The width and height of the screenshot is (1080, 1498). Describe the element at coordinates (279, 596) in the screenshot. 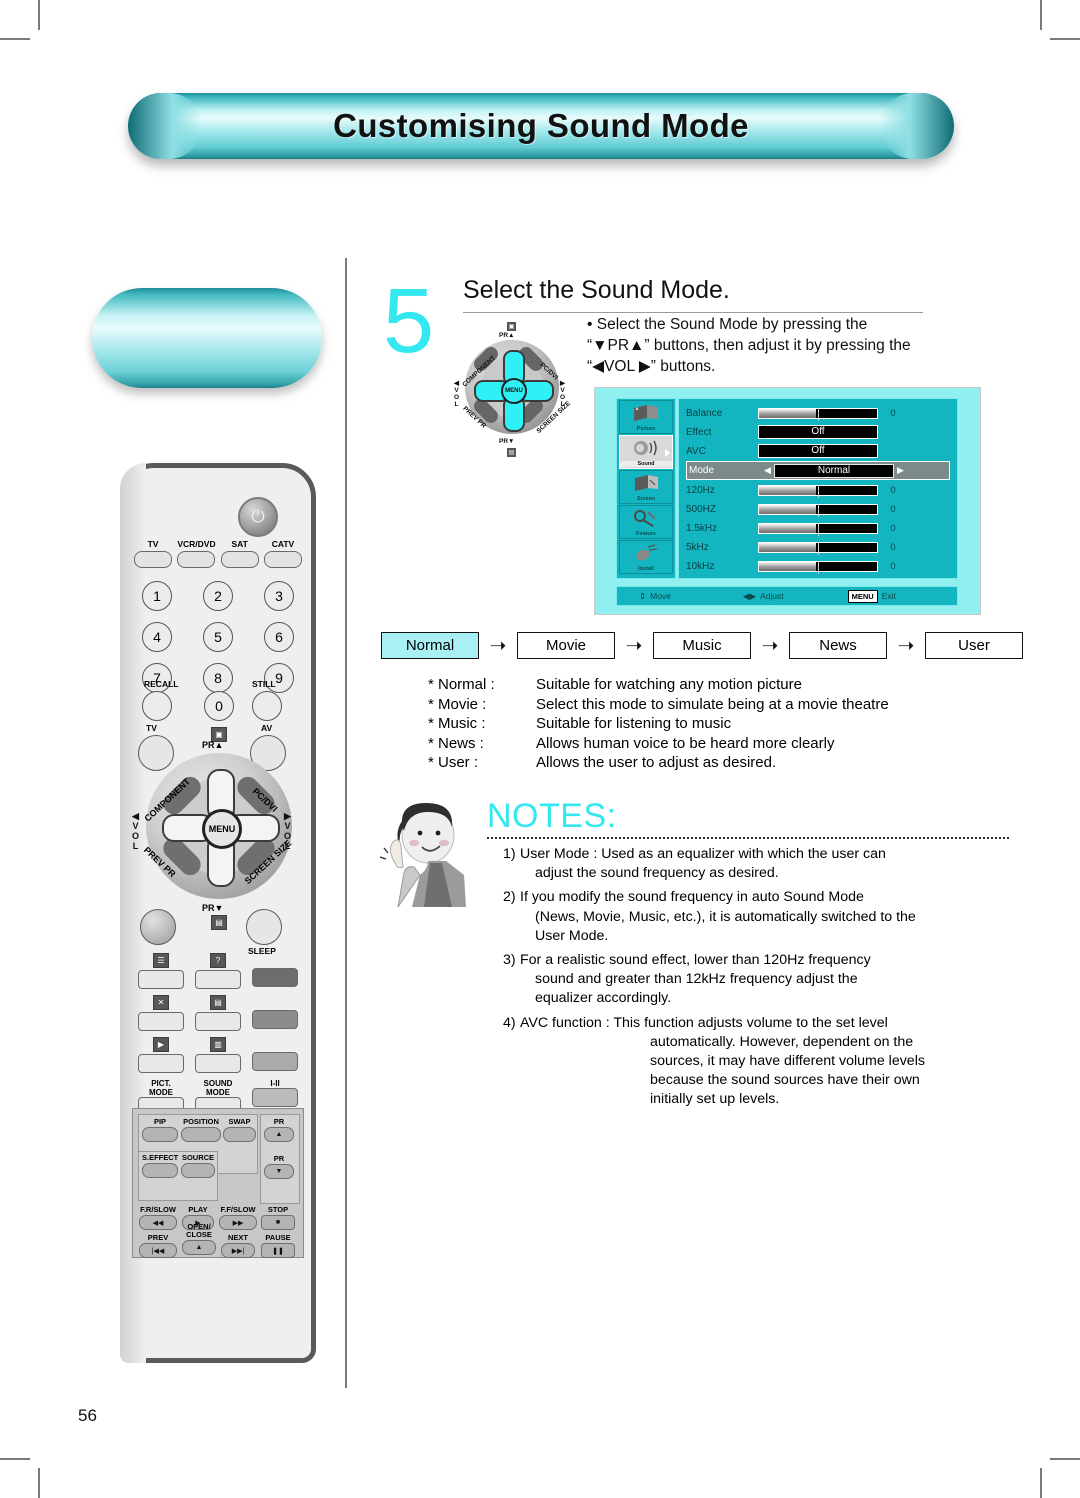

I see `key-3: 3` at that location.